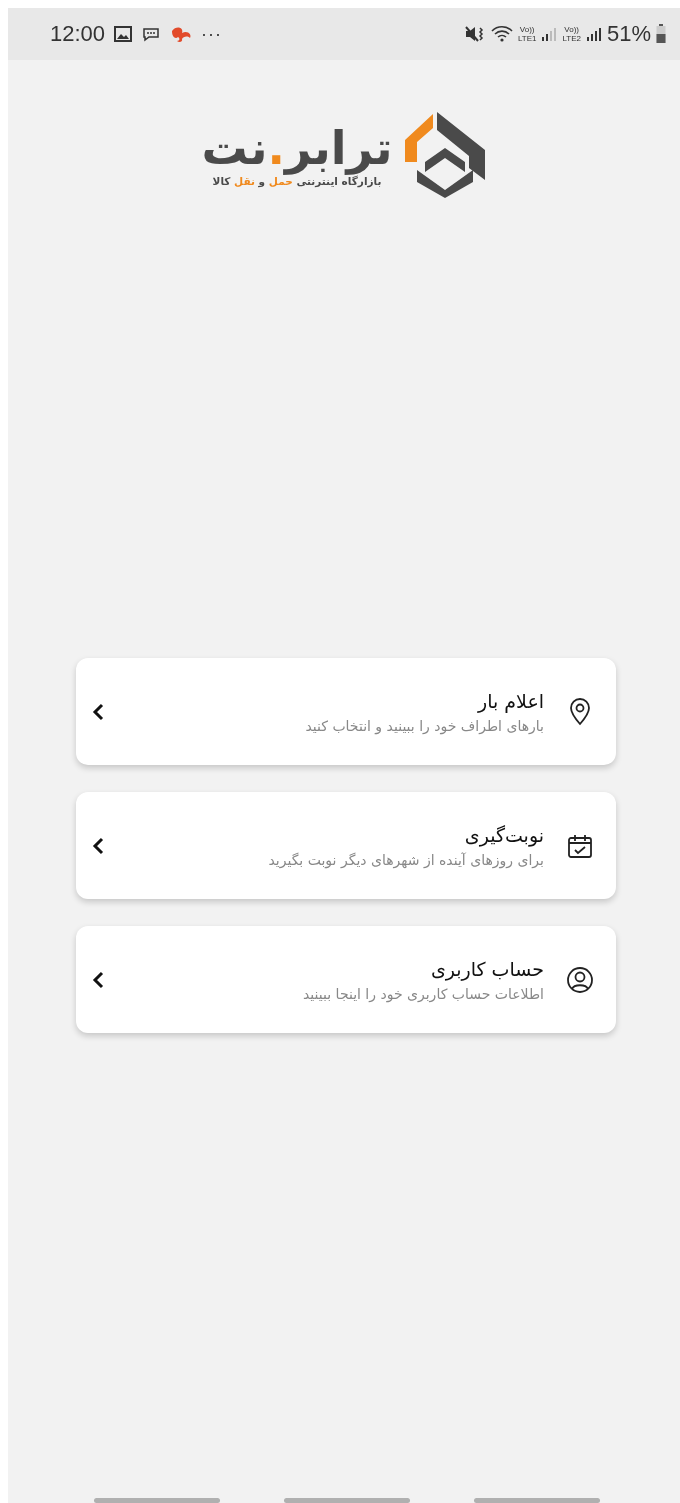 This screenshot has width=680, height=1503. What do you see at coordinates (661, 34) in the screenshot?
I see `battery-icon` at bounding box center [661, 34].